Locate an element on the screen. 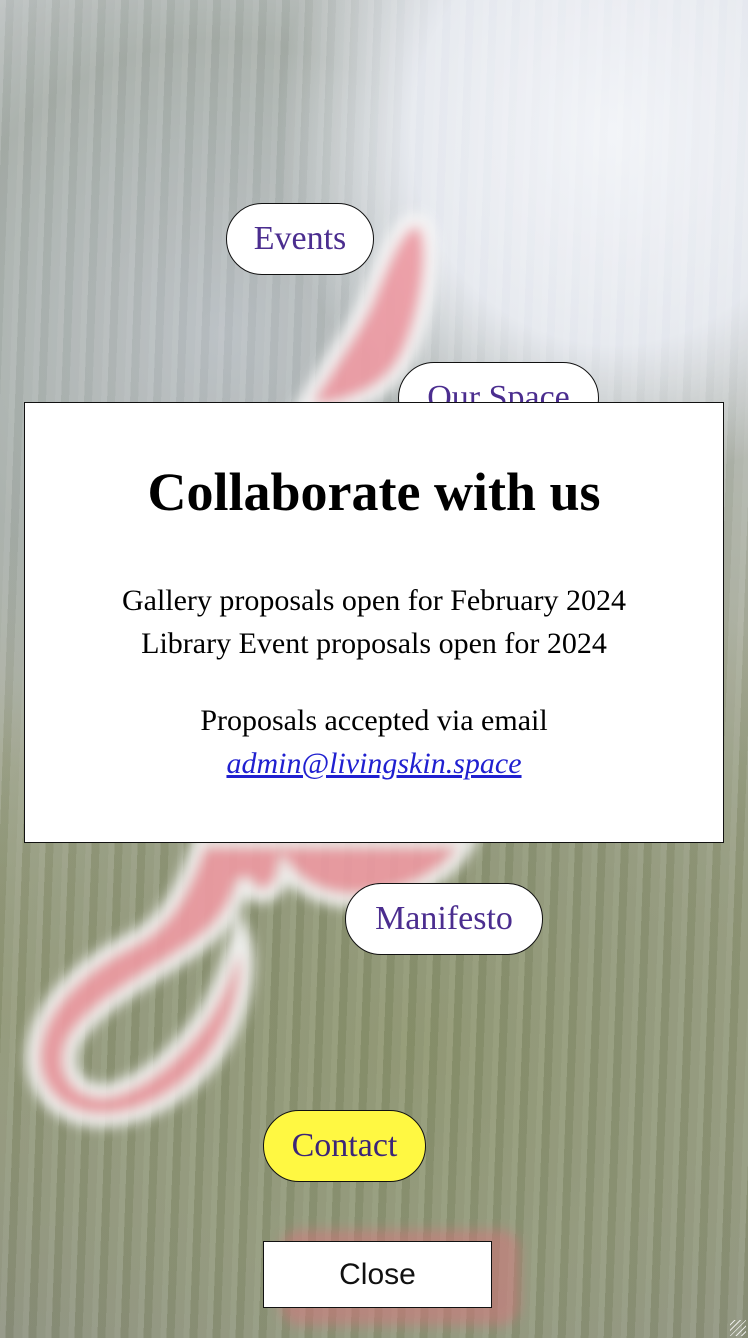  nav-events-button: Events is located at coordinates (300, 239).